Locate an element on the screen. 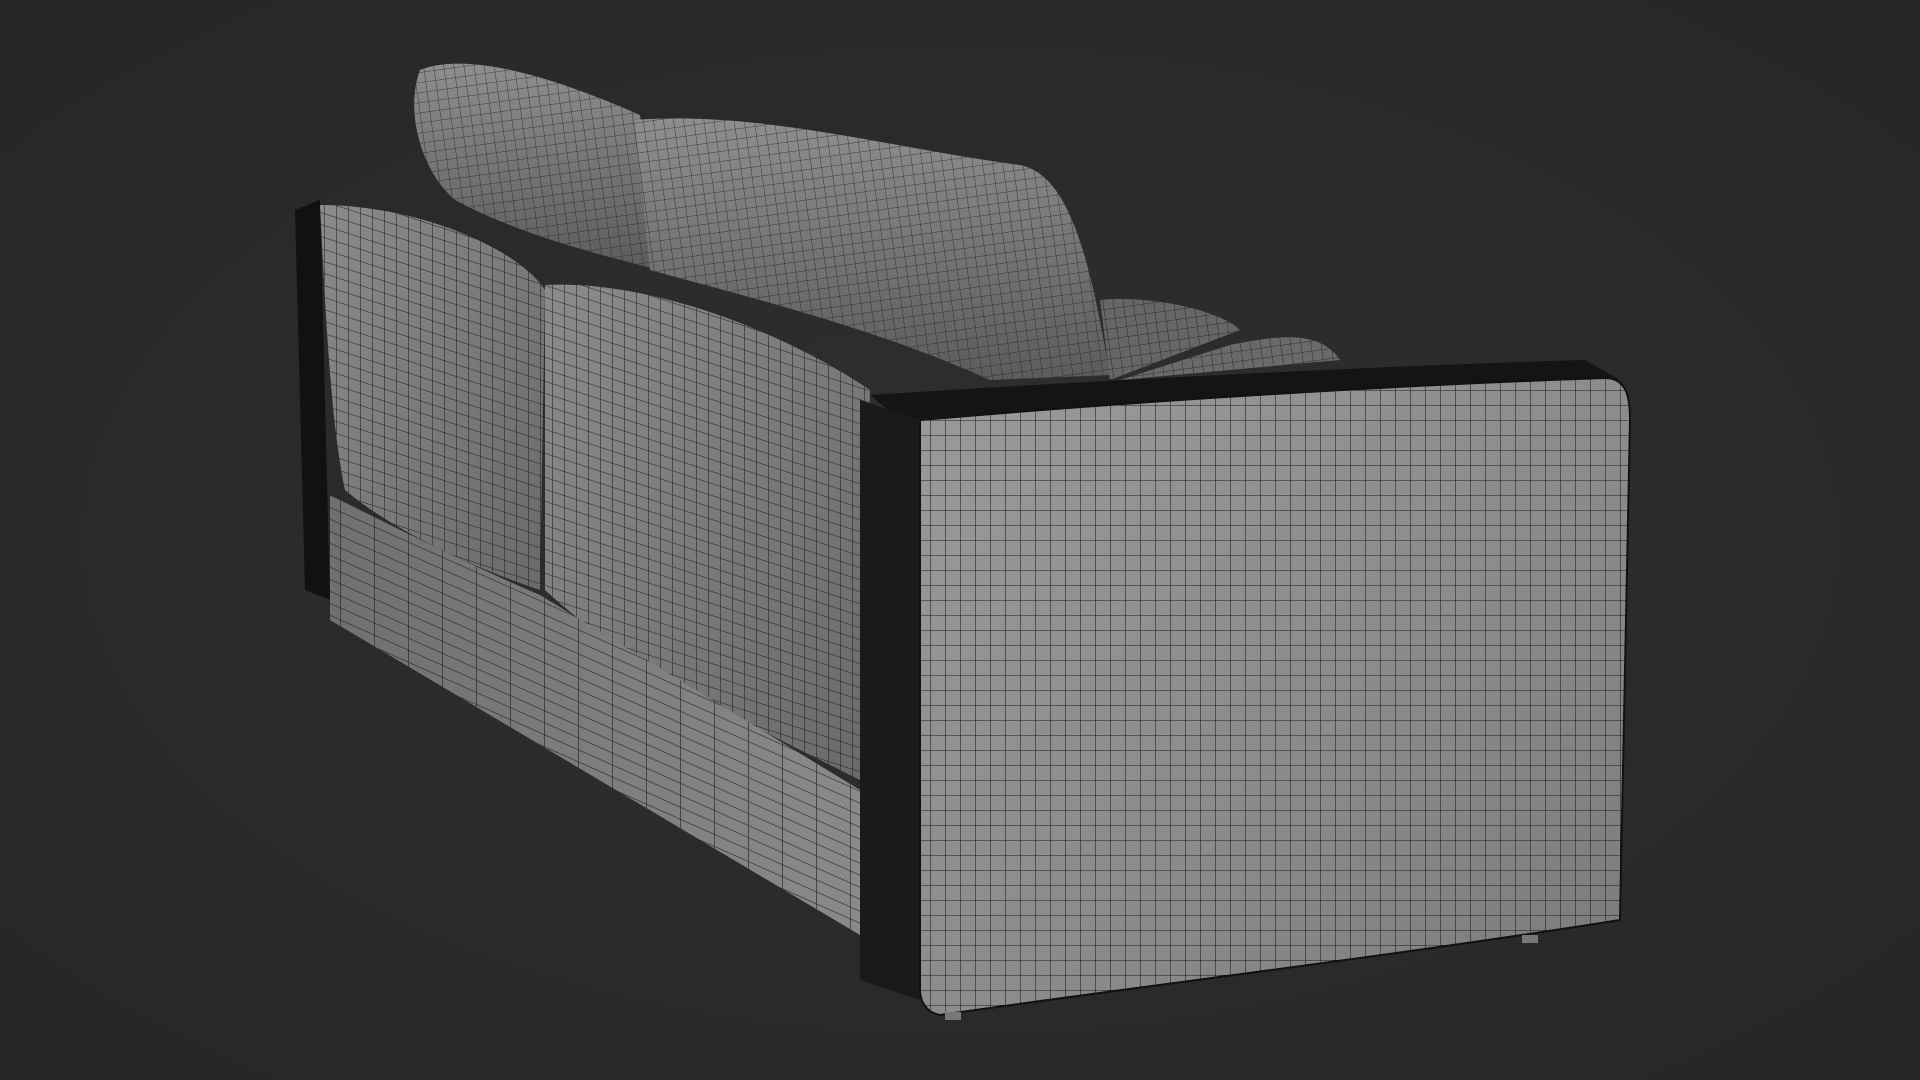 Image resolution: width=1920 pixels, height=1080 pixels. front-cushions-visible is located at coordinates (1220, 339).